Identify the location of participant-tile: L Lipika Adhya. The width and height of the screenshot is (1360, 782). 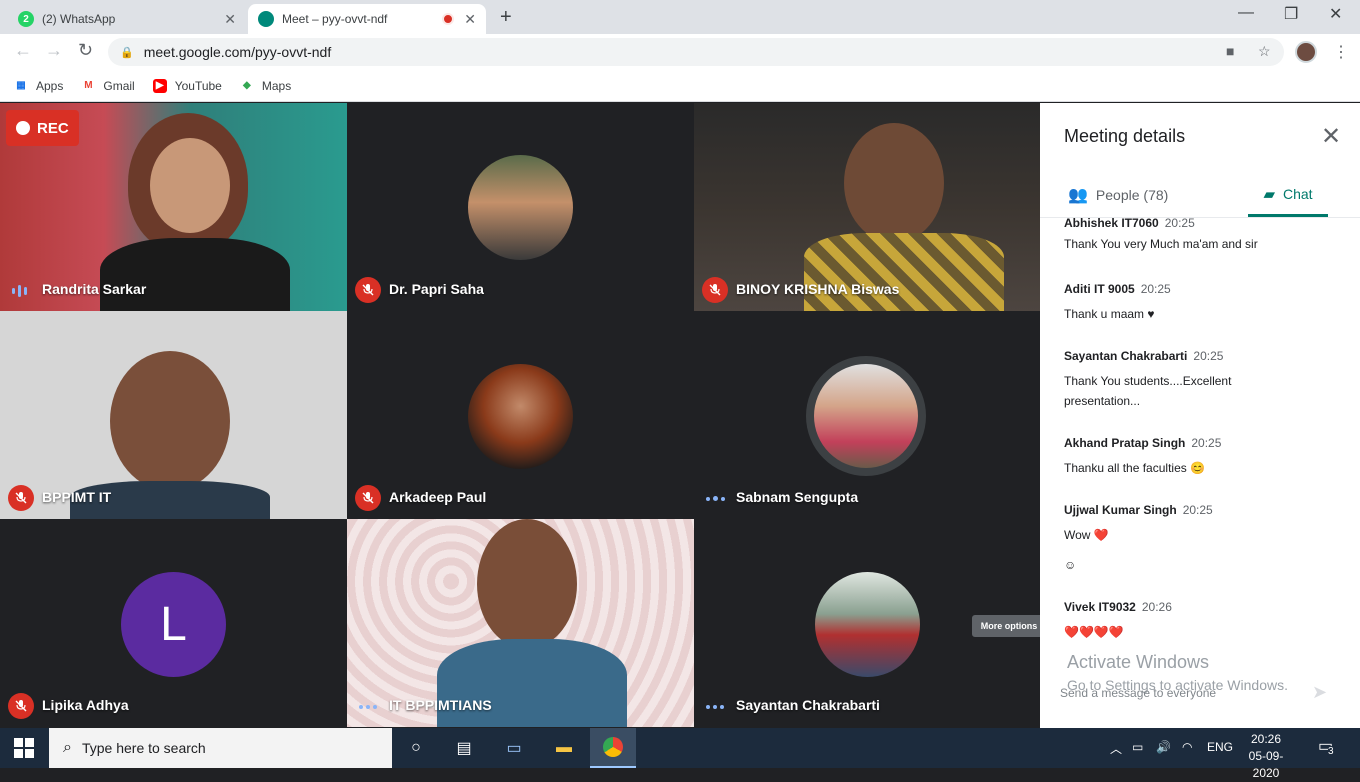
(173, 623).